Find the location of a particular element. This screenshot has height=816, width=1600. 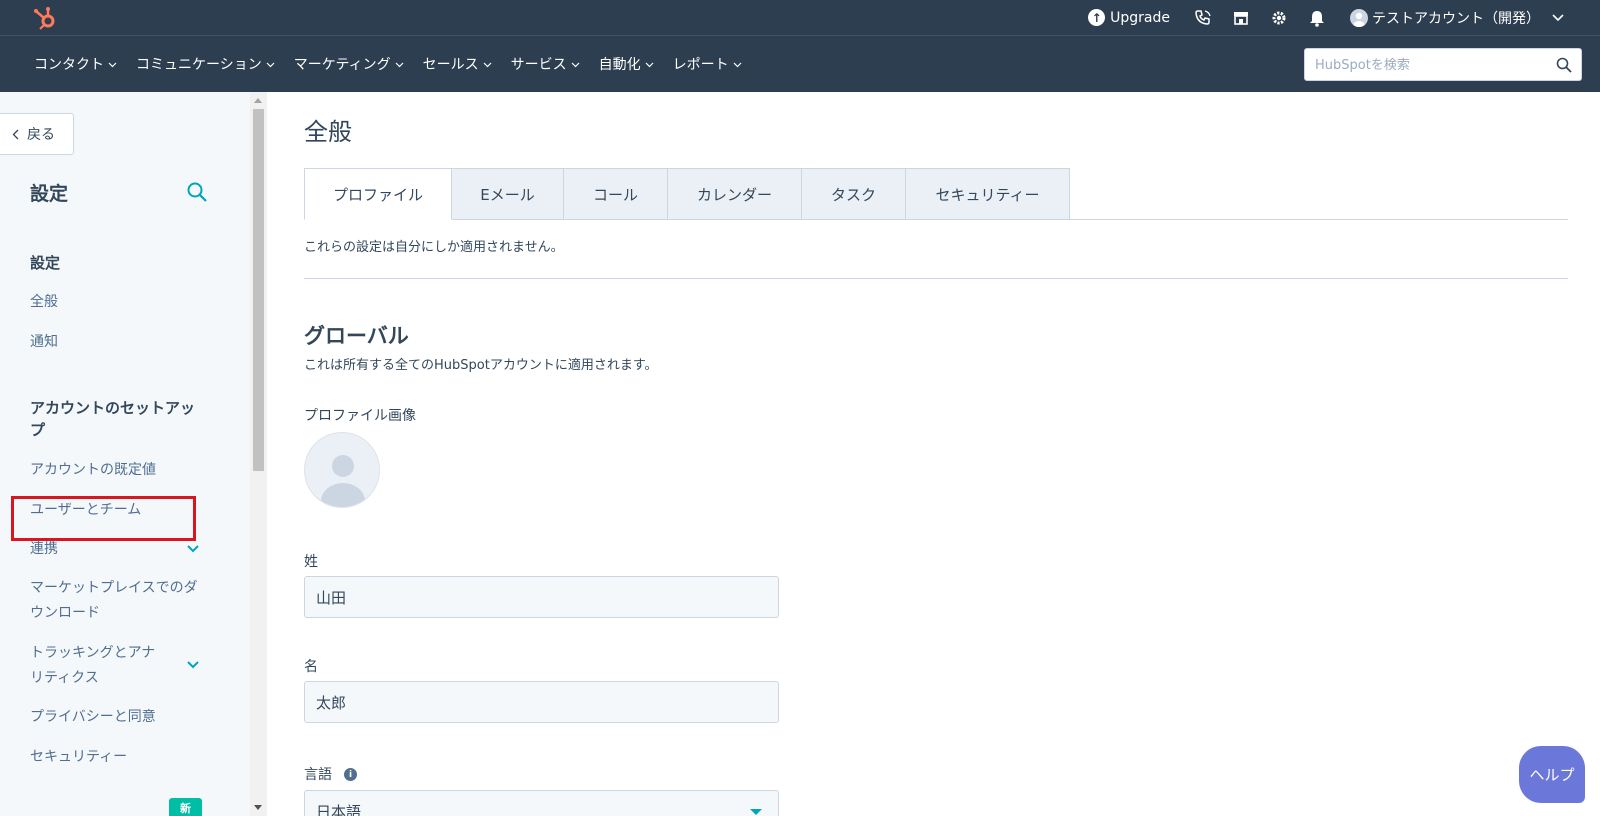

global-search is located at coordinates (1443, 64).